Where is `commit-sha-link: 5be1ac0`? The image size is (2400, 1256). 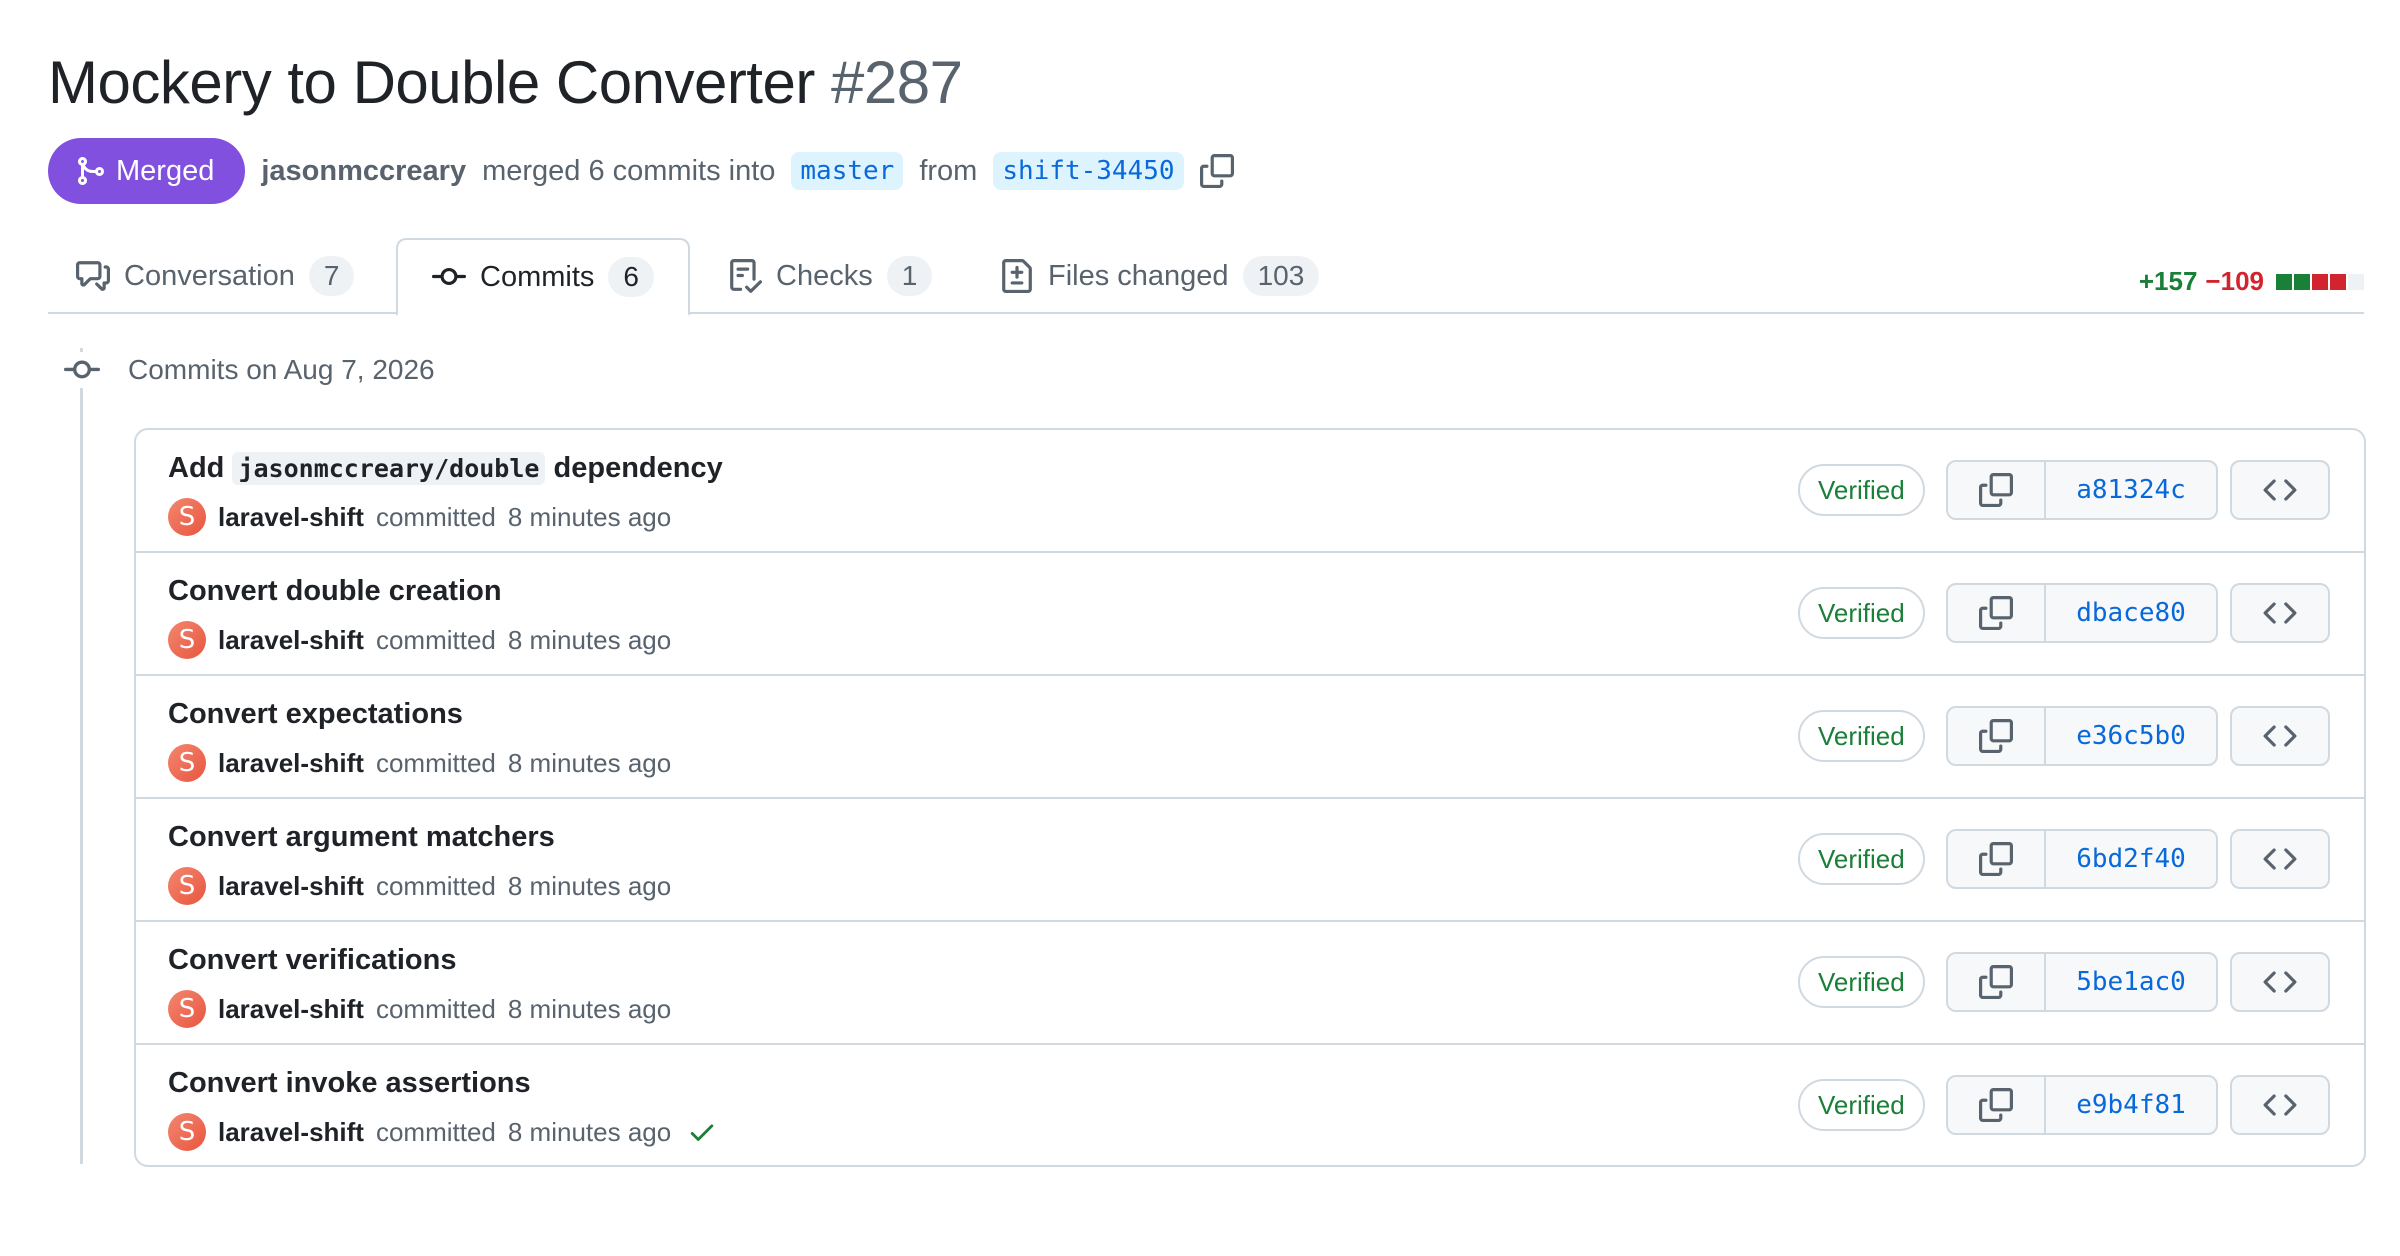 commit-sha-link: 5be1ac0 is located at coordinates (2131, 982).